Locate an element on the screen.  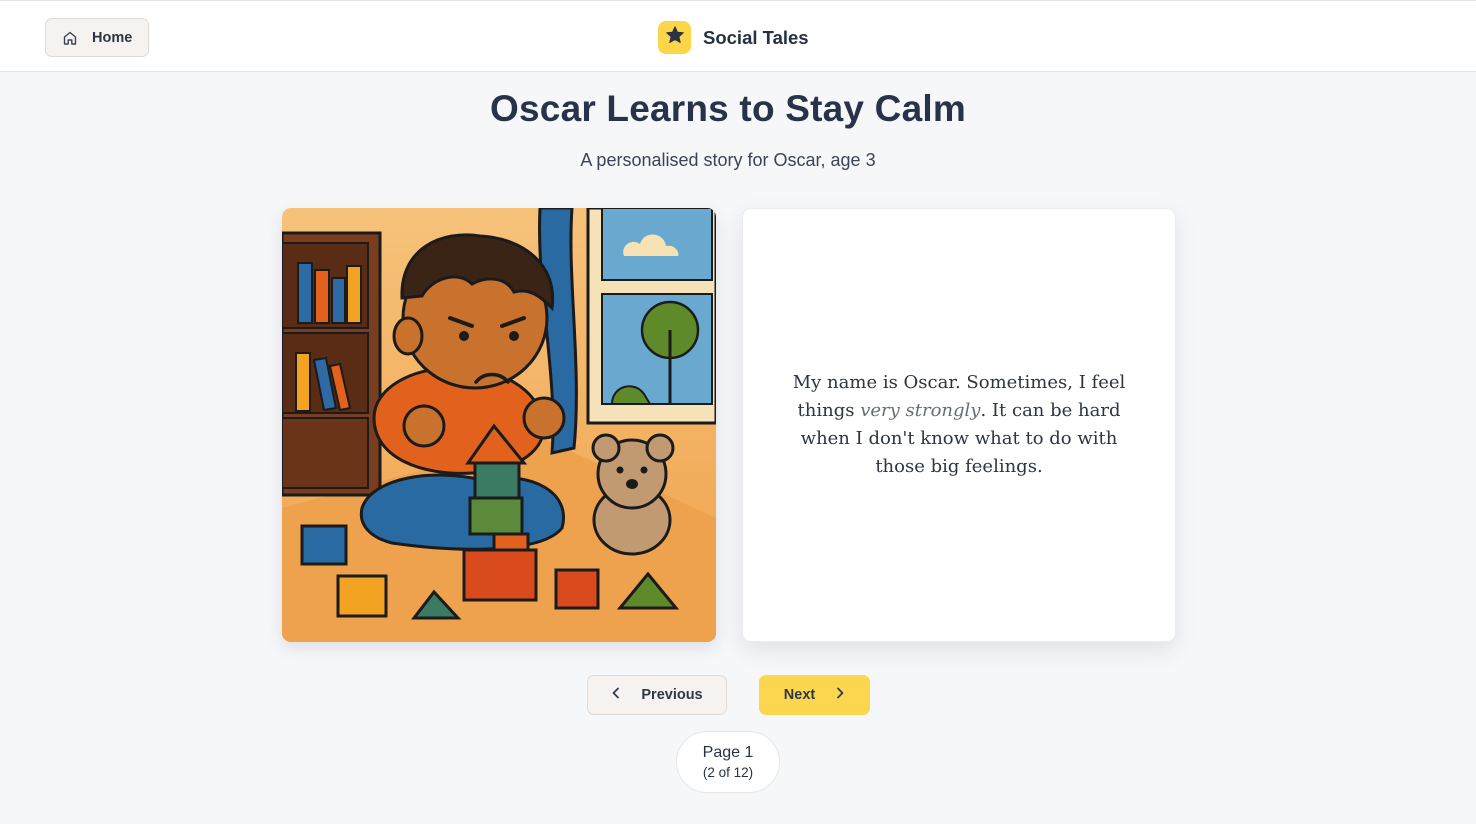
chevron-right-icon is located at coordinates (840, 695).